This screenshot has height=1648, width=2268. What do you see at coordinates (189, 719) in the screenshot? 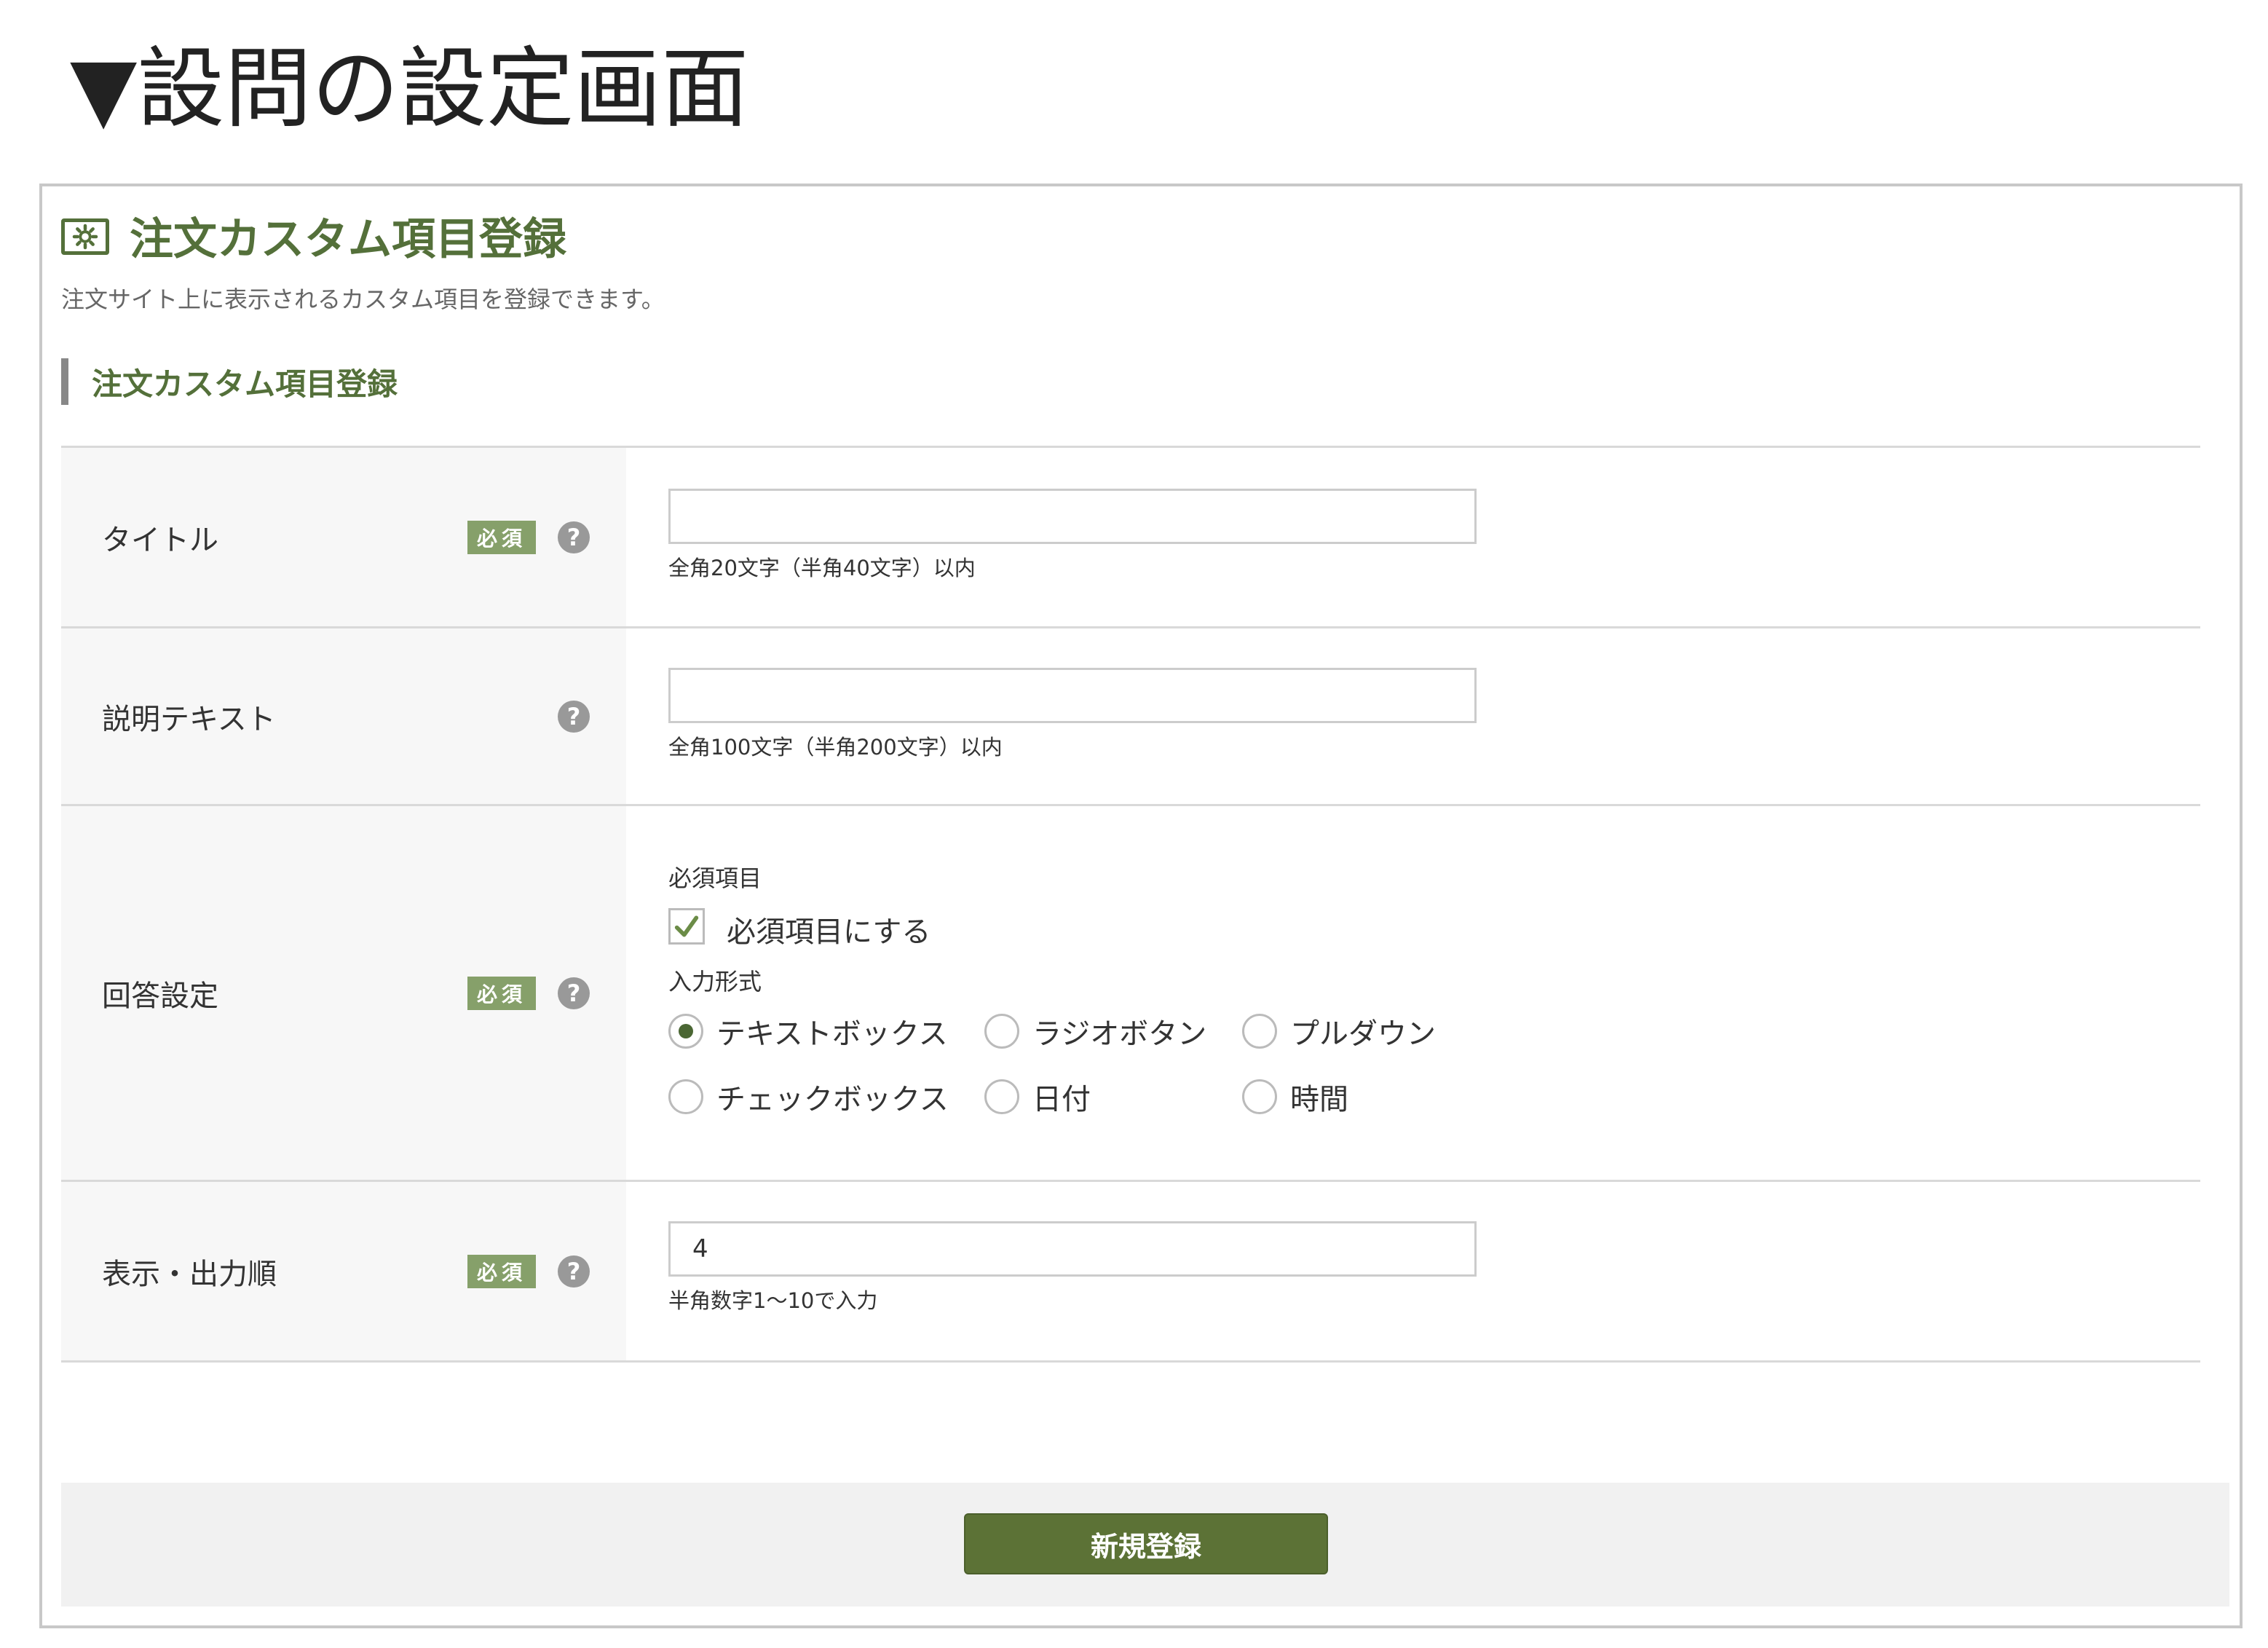
I see `field-label-description: 説明テキスト` at bounding box center [189, 719].